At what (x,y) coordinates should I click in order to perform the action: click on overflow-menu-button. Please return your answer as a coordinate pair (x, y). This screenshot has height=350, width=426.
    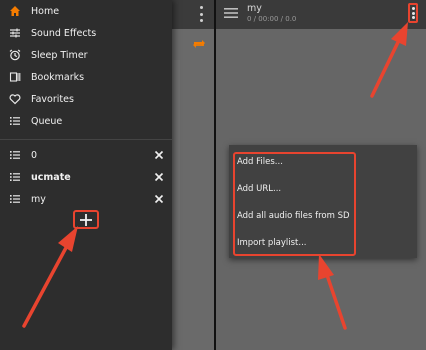
    Looking at the image, I should click on (413, 13).